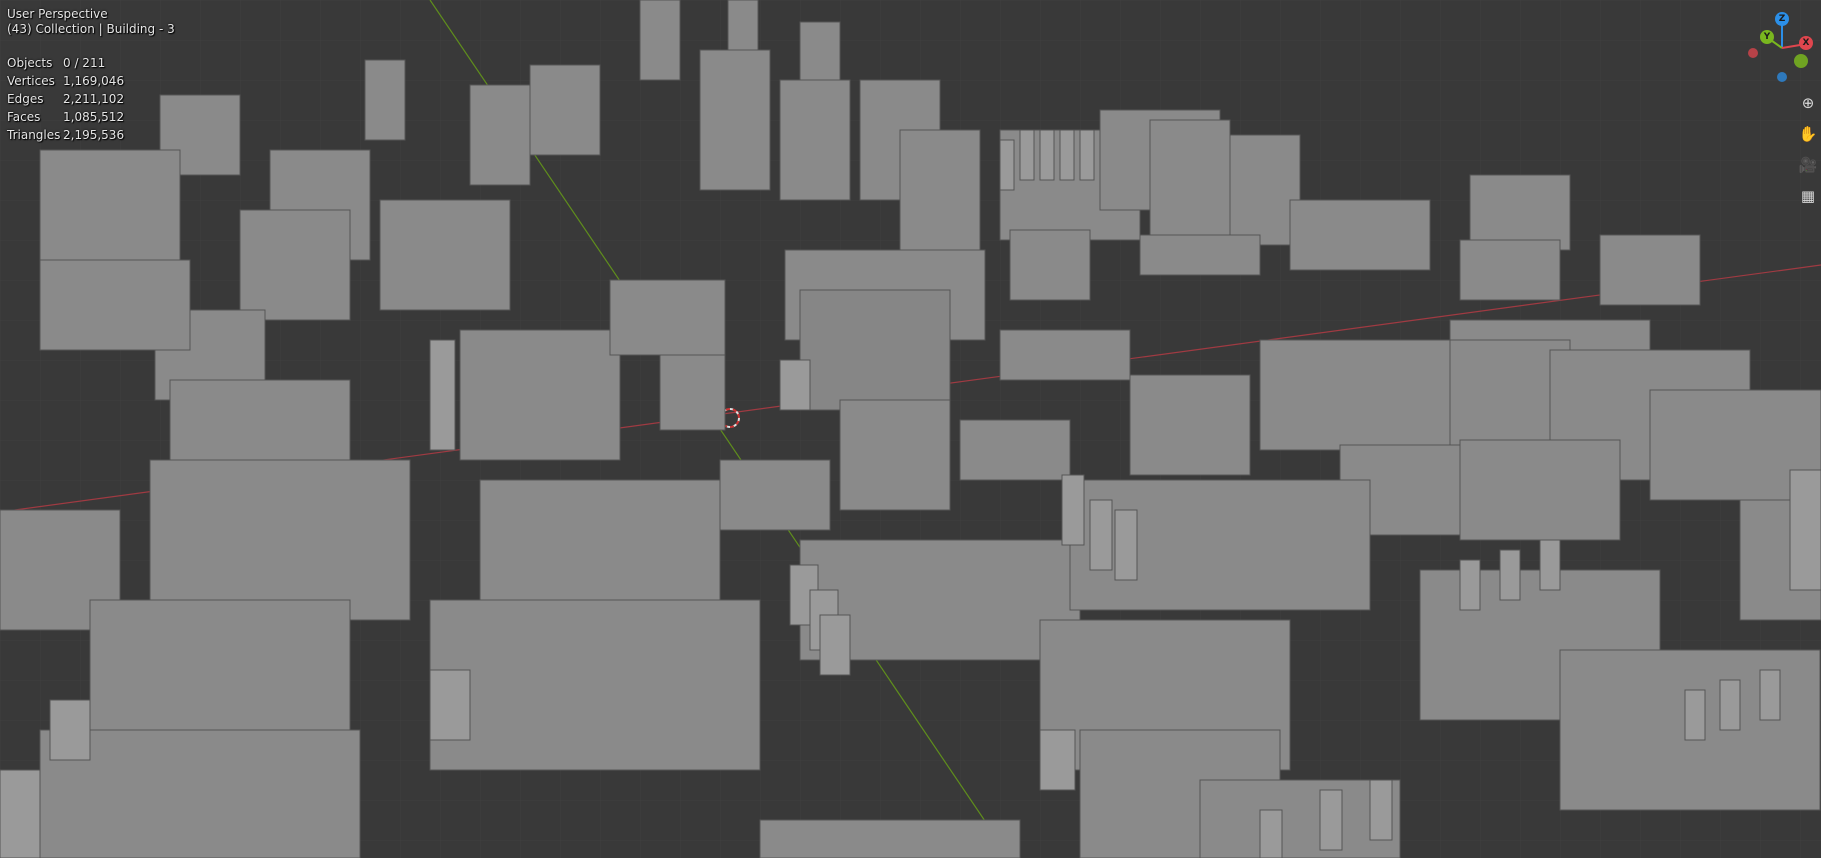 This screenshot has width=1821, height=858. Describe the element at coordinates (25, 98) in the screenshot. I see `stat-label: Edges` at that location.